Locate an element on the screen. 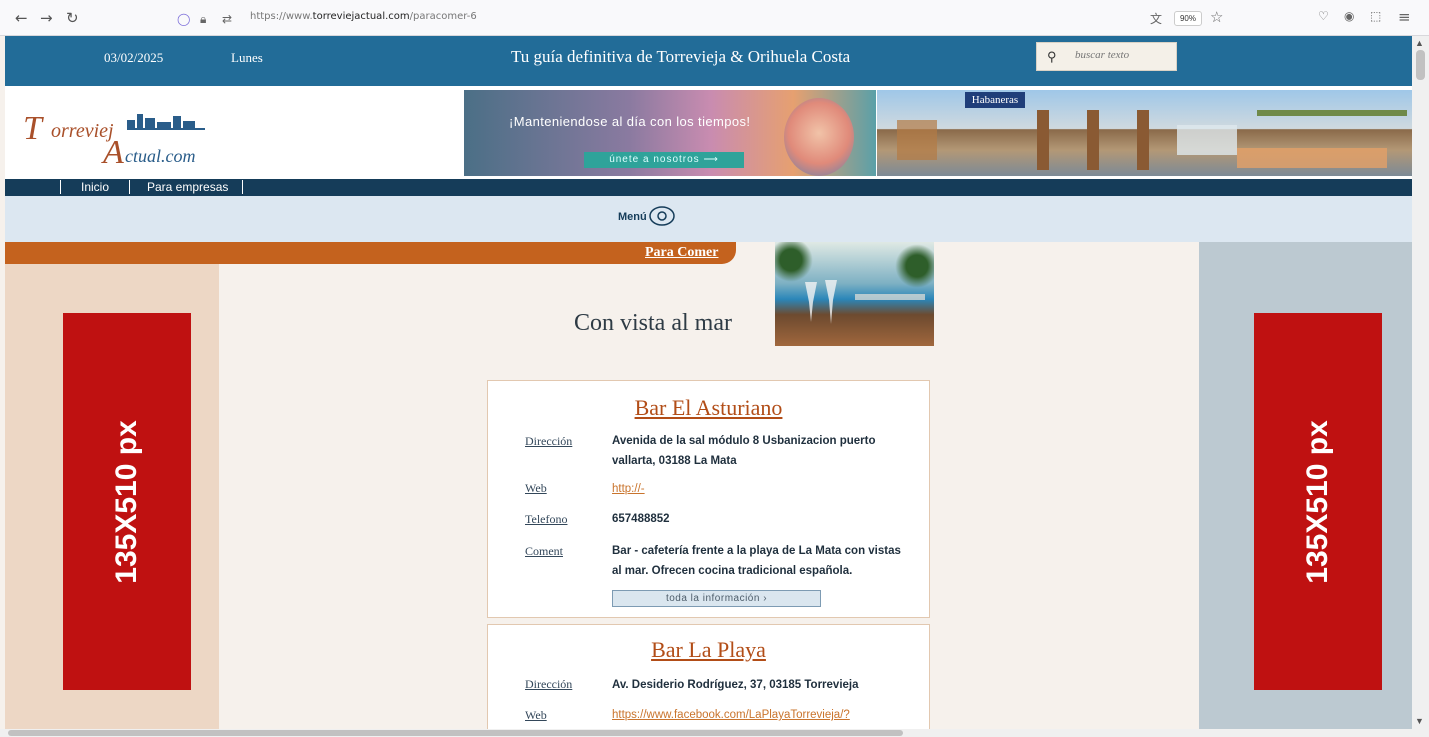 This screenshot has height=737, width=1429. nav-item-para-empresas: Para empresas is located at coordinates (187, 187).